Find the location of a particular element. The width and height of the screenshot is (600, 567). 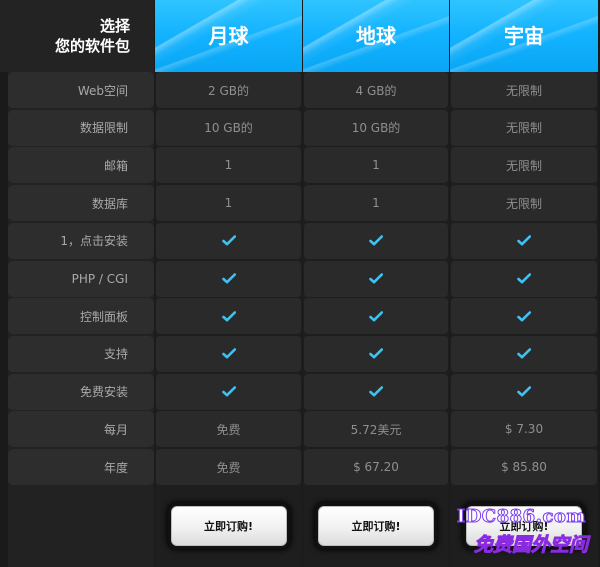

order-button-wrap-3: 立即订购! is located at coordinates (524, 526).